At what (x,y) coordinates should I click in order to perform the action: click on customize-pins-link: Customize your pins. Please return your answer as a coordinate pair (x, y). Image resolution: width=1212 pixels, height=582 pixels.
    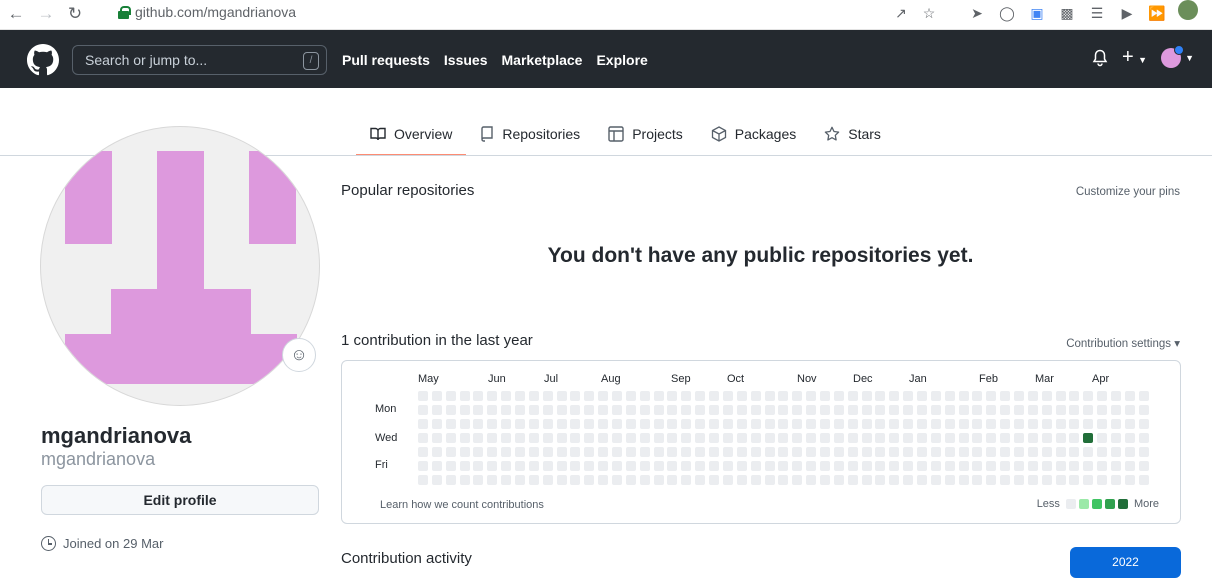
    Looking at the image, I should click on (1128, 192).